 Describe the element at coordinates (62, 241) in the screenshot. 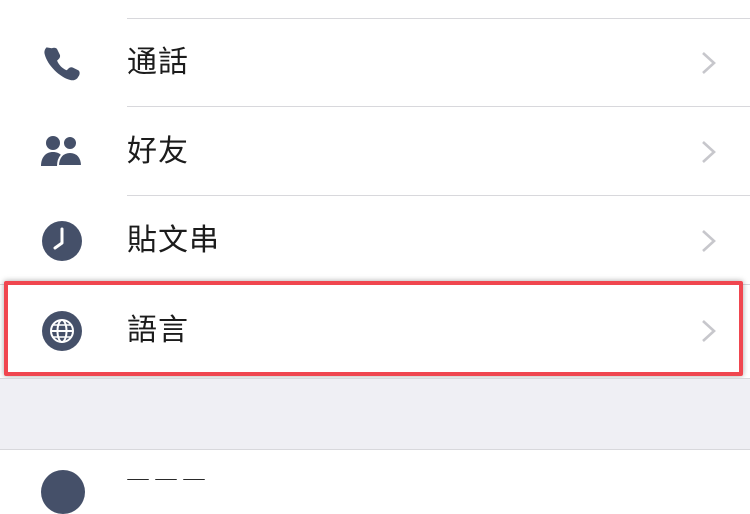

I see `clock-icon` at that location.